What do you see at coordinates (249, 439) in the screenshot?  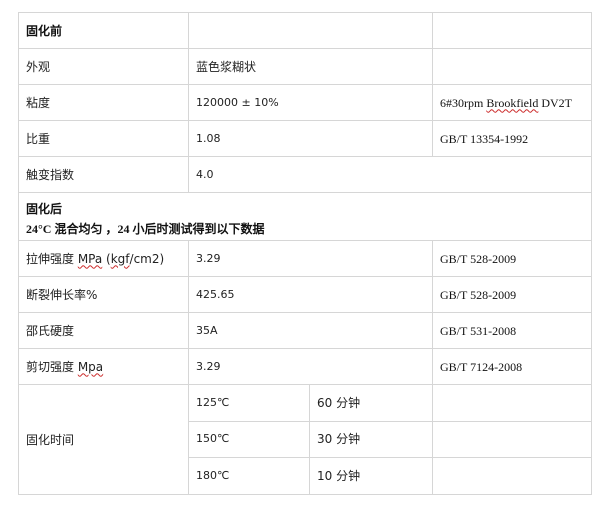 I see `cure-temperature: 150℃` at bounding box center [249, 439].